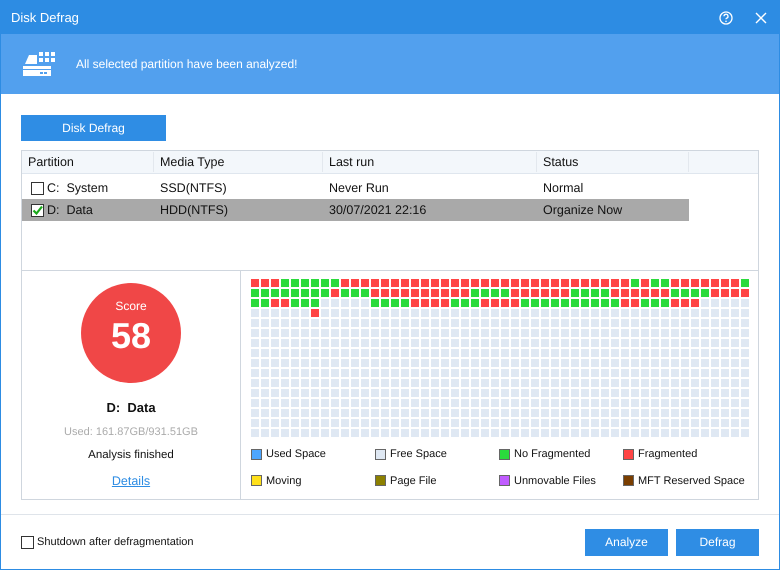 The width and height of the screenshot is (780, 570). I want to click on legend-label: Fragmented, so click(668, 454).